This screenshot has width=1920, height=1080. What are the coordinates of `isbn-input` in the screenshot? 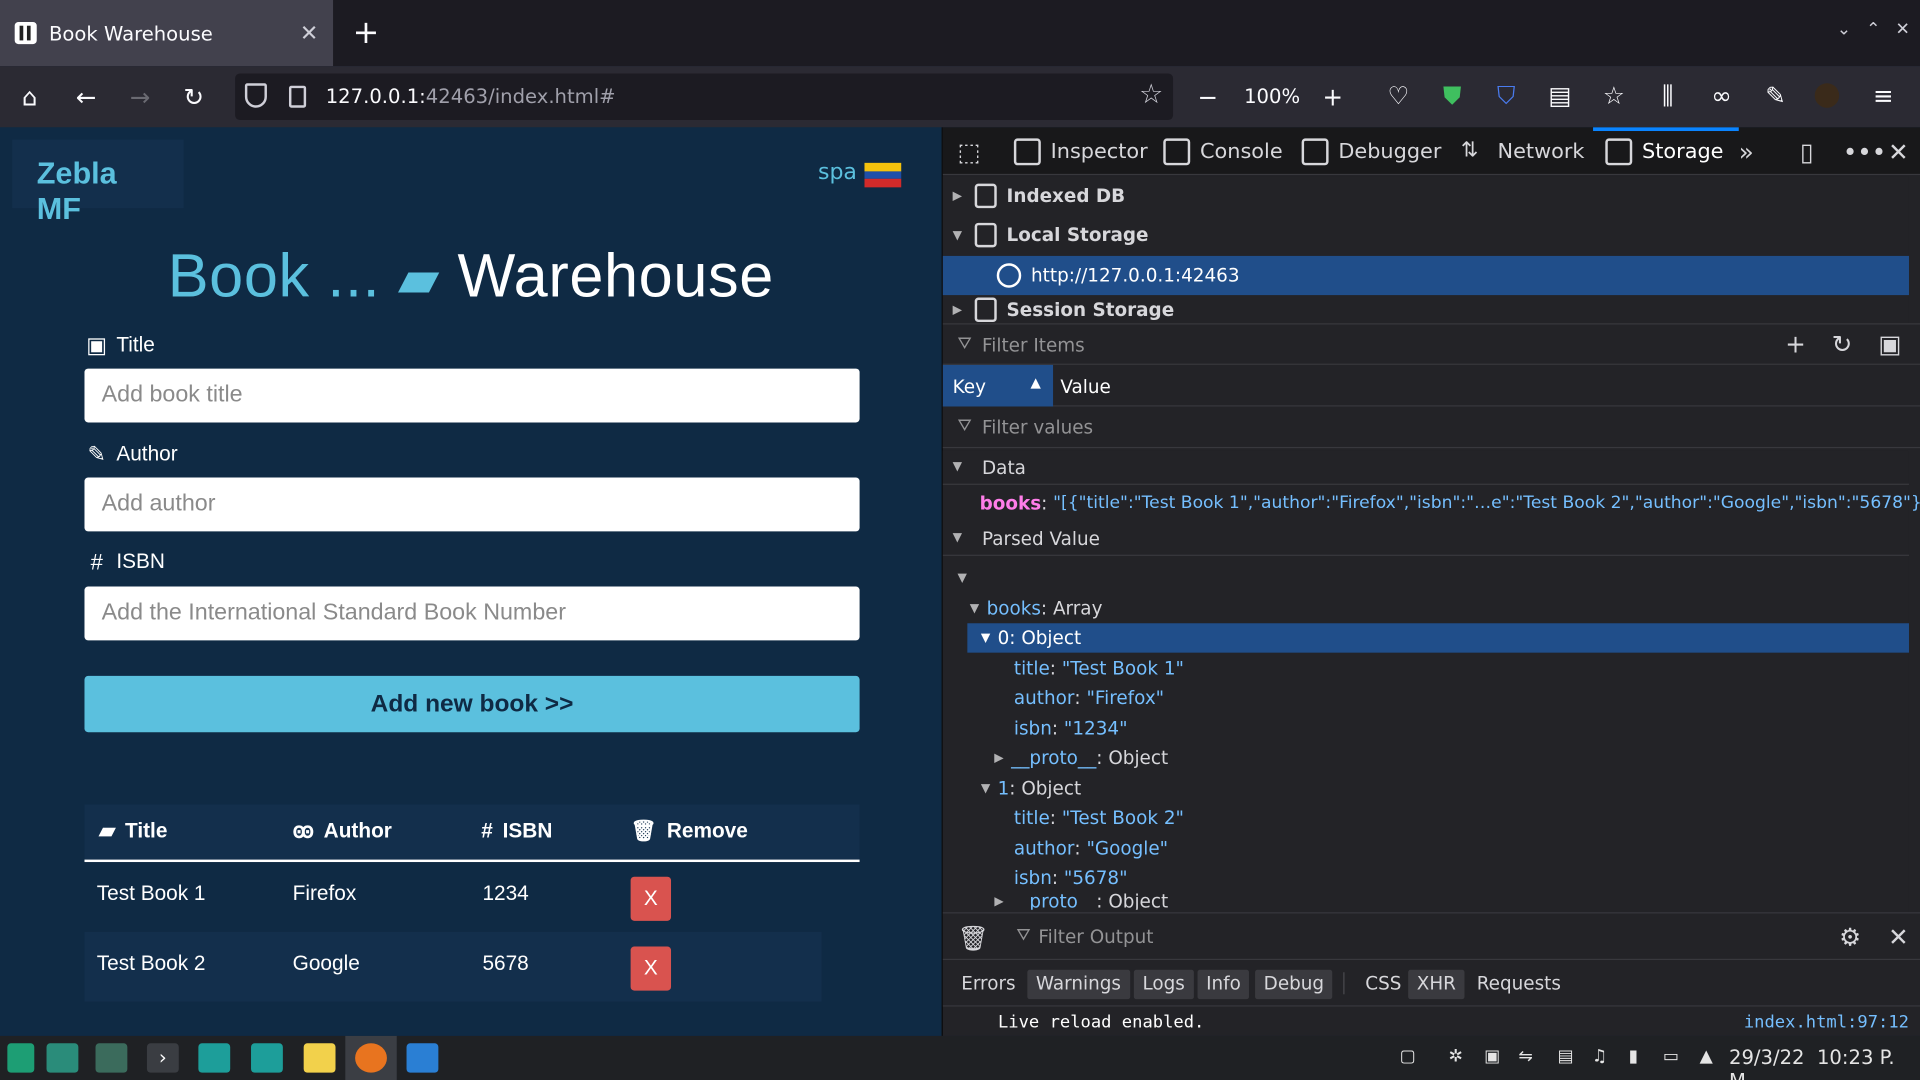 It's located at (472, 613).